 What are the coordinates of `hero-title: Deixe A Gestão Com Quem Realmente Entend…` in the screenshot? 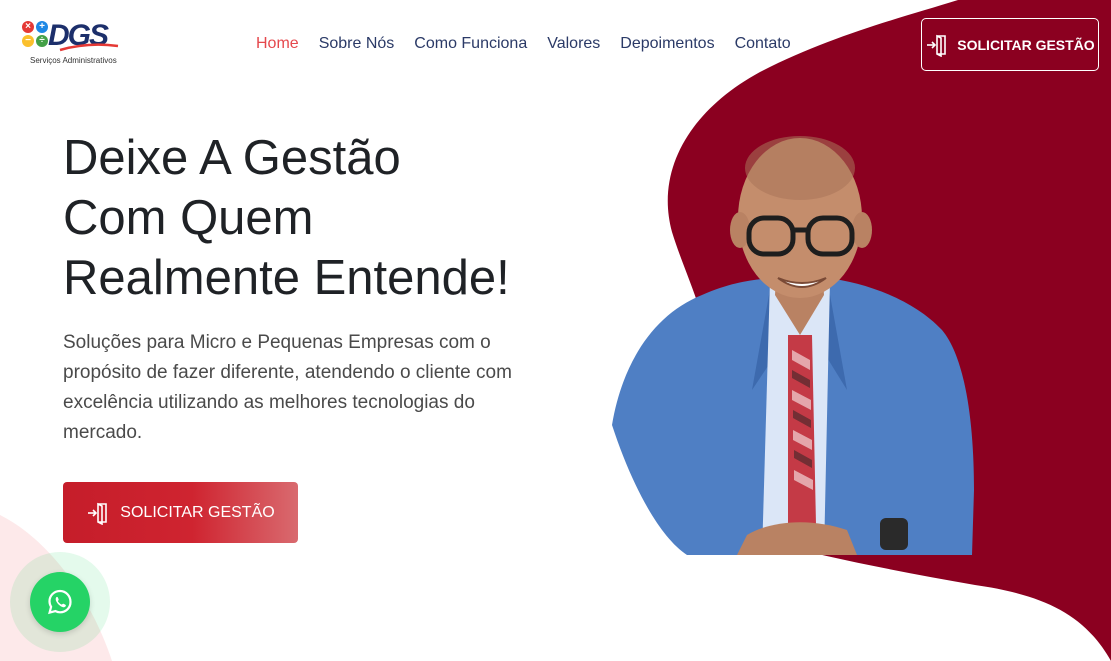 It's located at (323, 218).